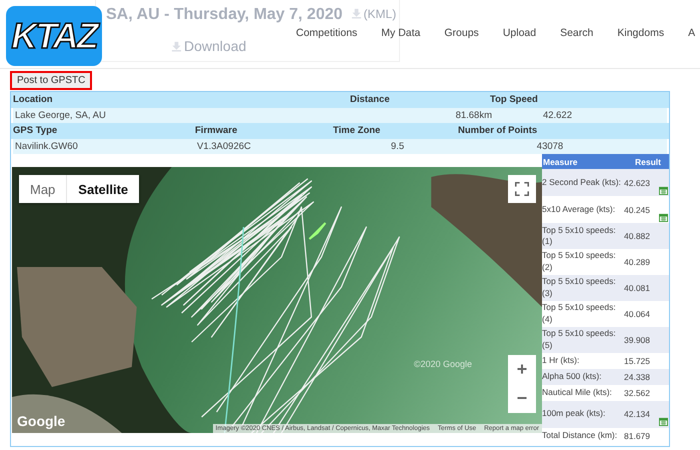  What do you see at coordinates (577, 392) in the screenshot?
I see `measure-label: Nautical Mile (kts):` at bounding box center [577, 392].